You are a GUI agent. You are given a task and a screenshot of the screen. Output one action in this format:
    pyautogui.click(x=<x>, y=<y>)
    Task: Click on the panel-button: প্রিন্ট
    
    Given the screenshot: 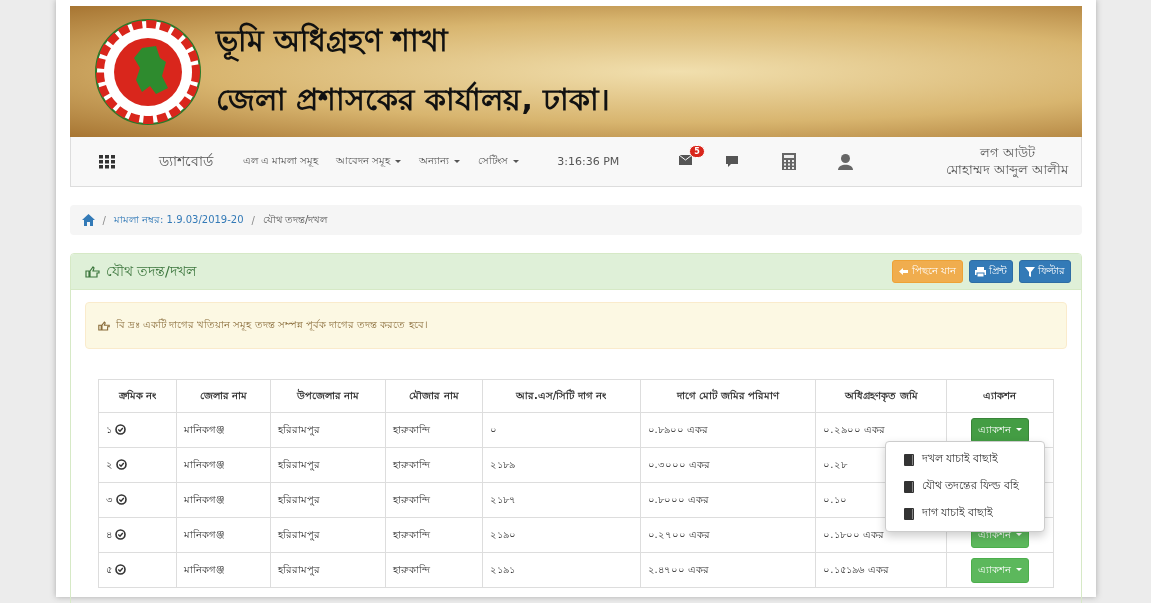 What is the action you would take?
    pyautogui.click(x=990, y=271)
    